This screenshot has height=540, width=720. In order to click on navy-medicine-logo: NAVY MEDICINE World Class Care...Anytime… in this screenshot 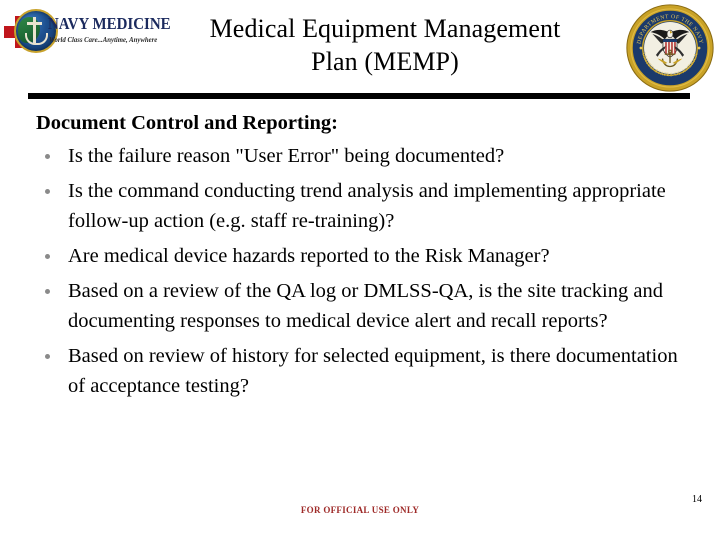, I will do `click(87, 31)`.